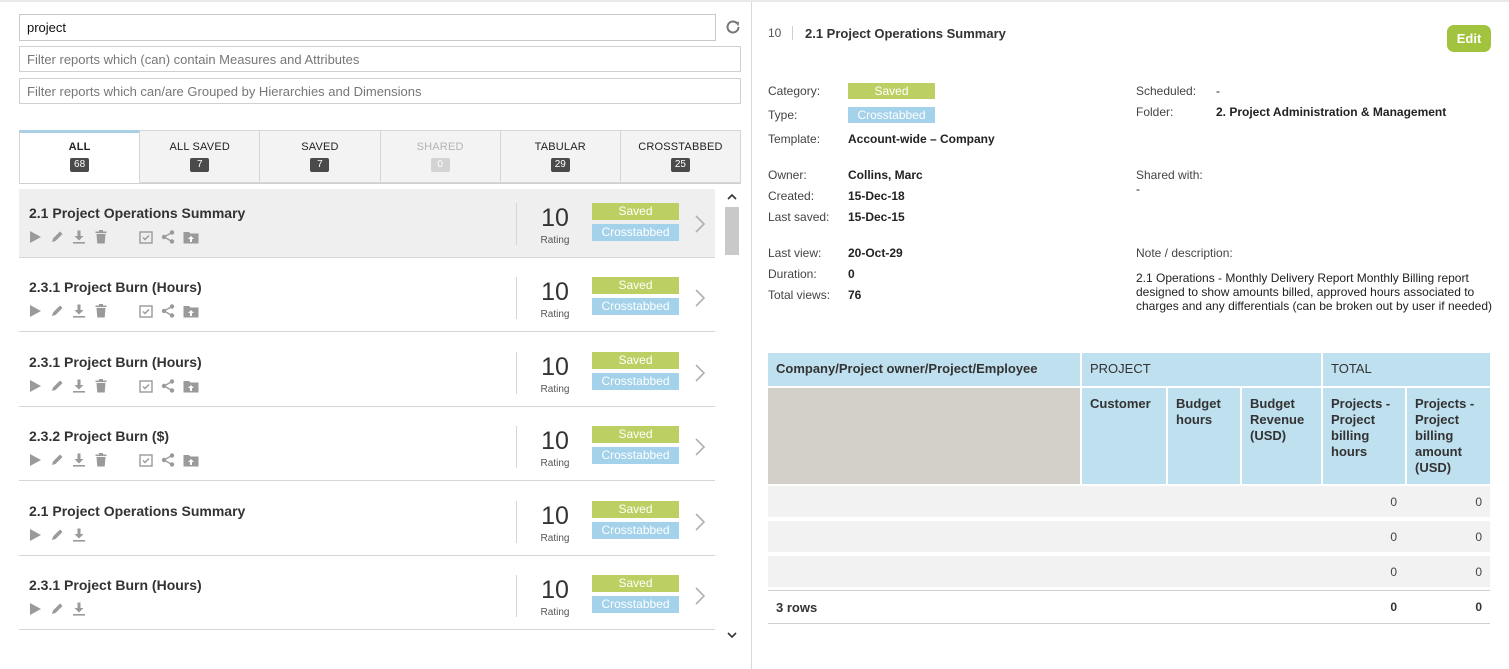 This screenshot has width=1509, height=669. What do you see at coordinates (1478, 607) in the screenshot?
I see `footer-total-amount: 0` at bounding box center [1478, 607].